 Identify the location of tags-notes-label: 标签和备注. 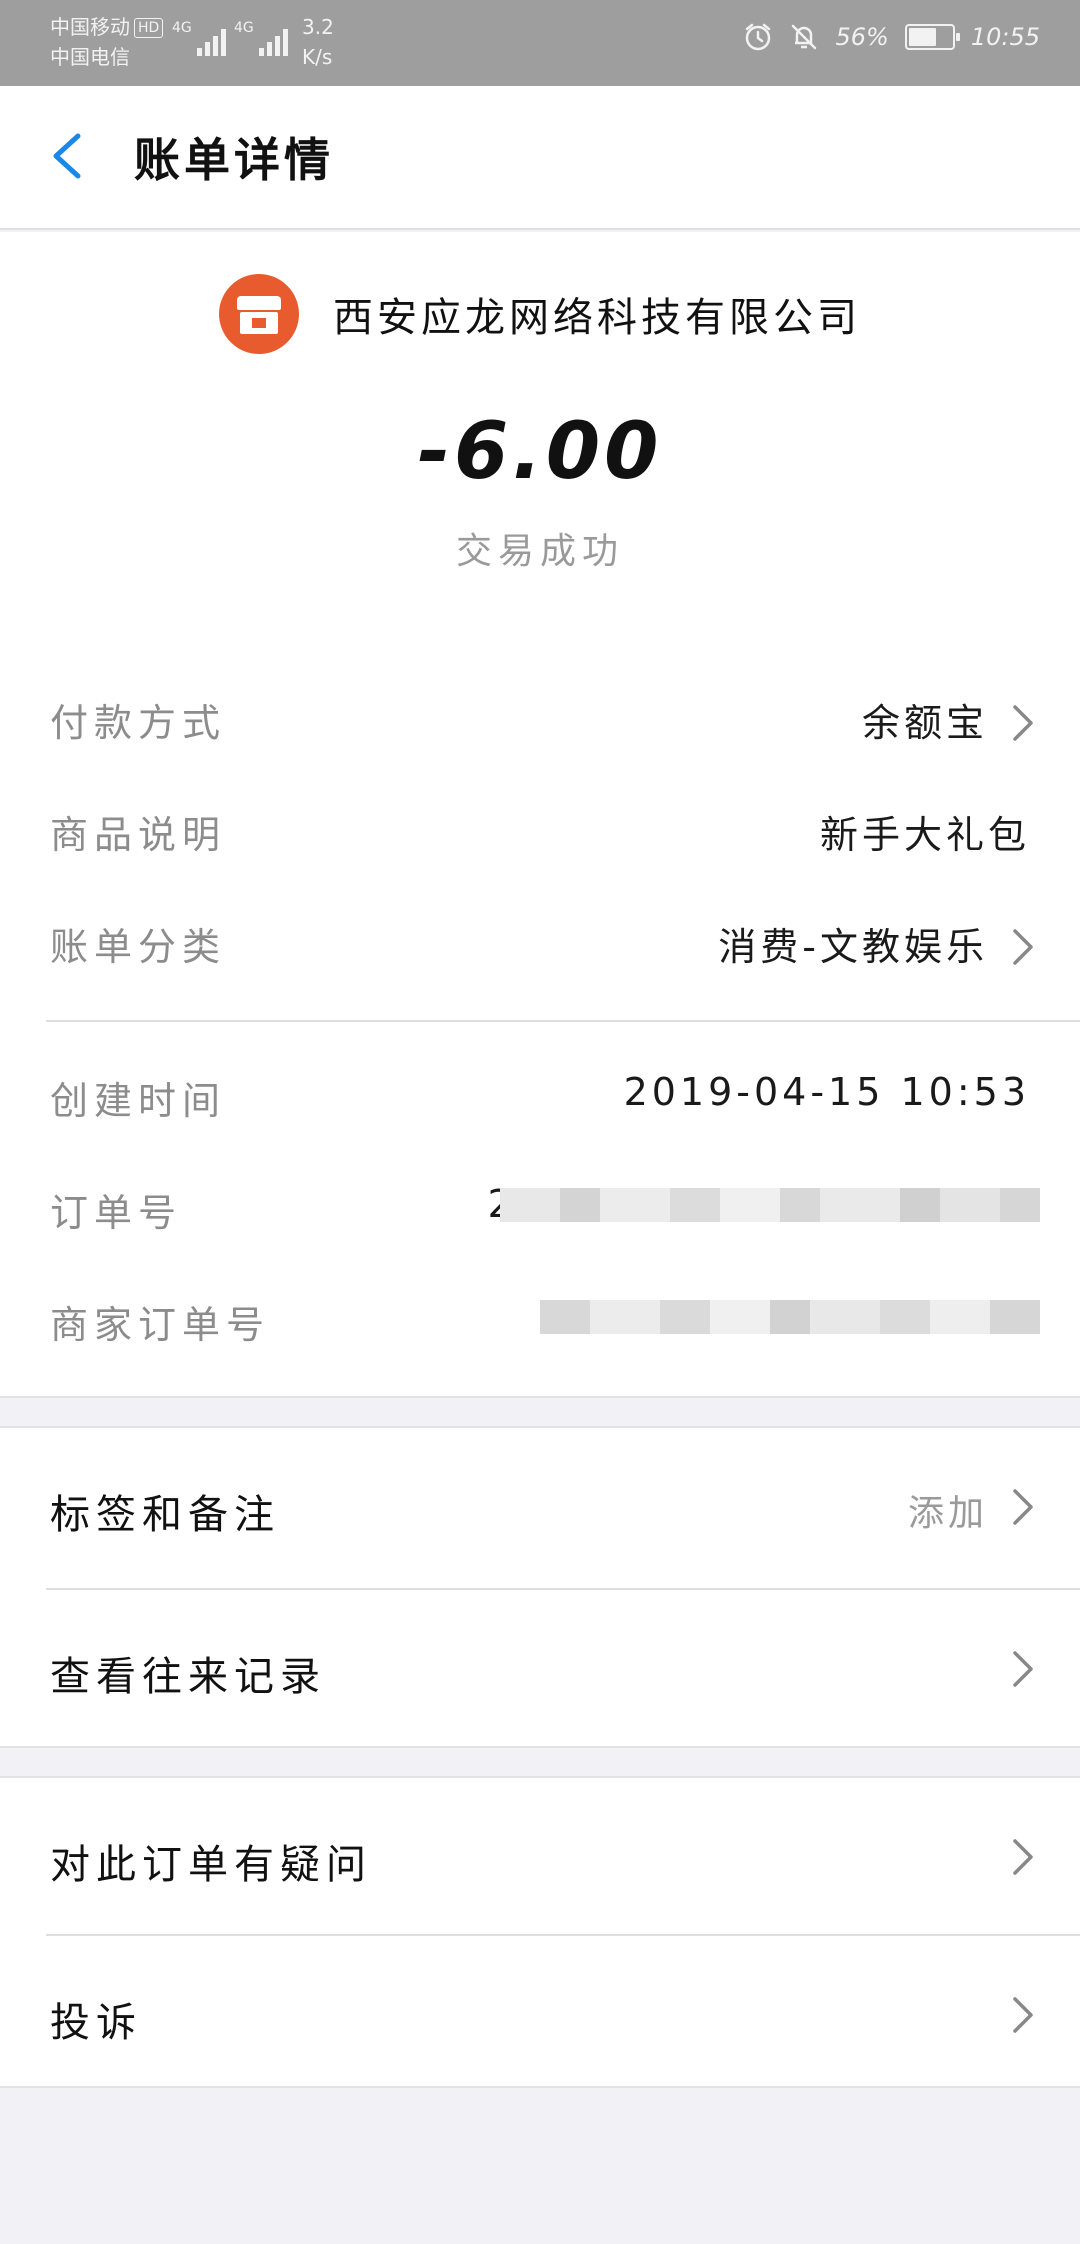
(165, 1515).